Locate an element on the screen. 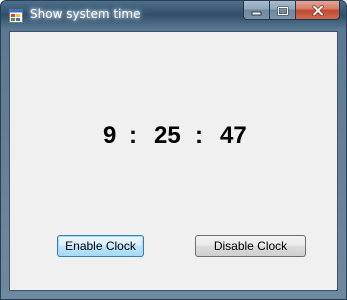 The image size is (347, 300). clock-minutes: 25 is located at coordinates (167, 135).